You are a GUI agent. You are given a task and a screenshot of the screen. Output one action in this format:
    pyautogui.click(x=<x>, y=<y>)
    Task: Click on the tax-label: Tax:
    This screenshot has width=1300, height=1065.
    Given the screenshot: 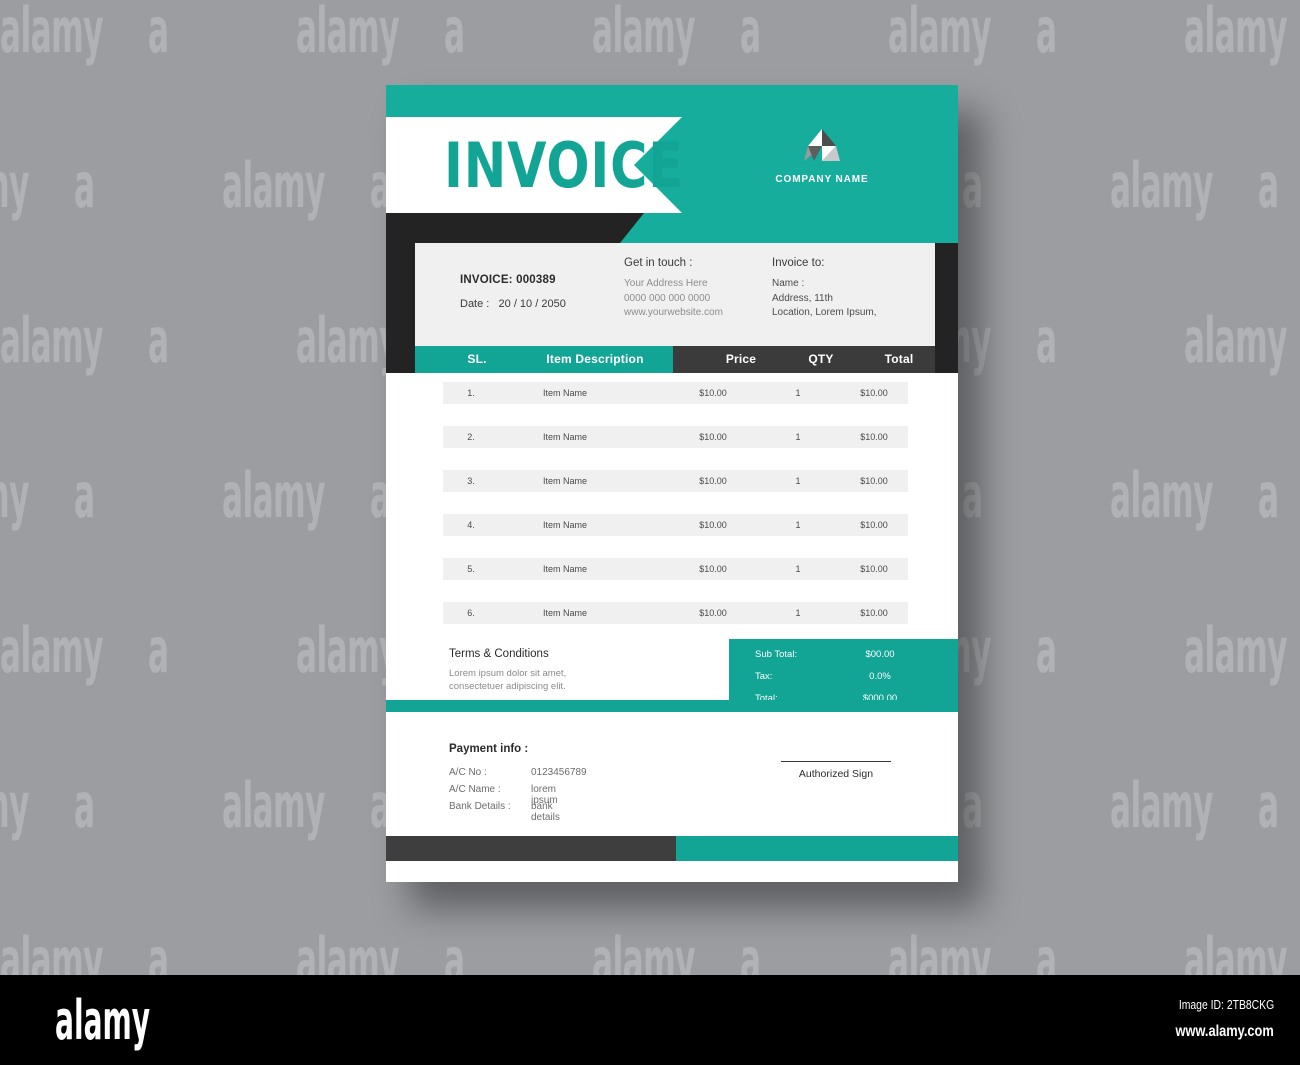 What is the action you would take?
    pyautogui.click(x=764, y=676)
    